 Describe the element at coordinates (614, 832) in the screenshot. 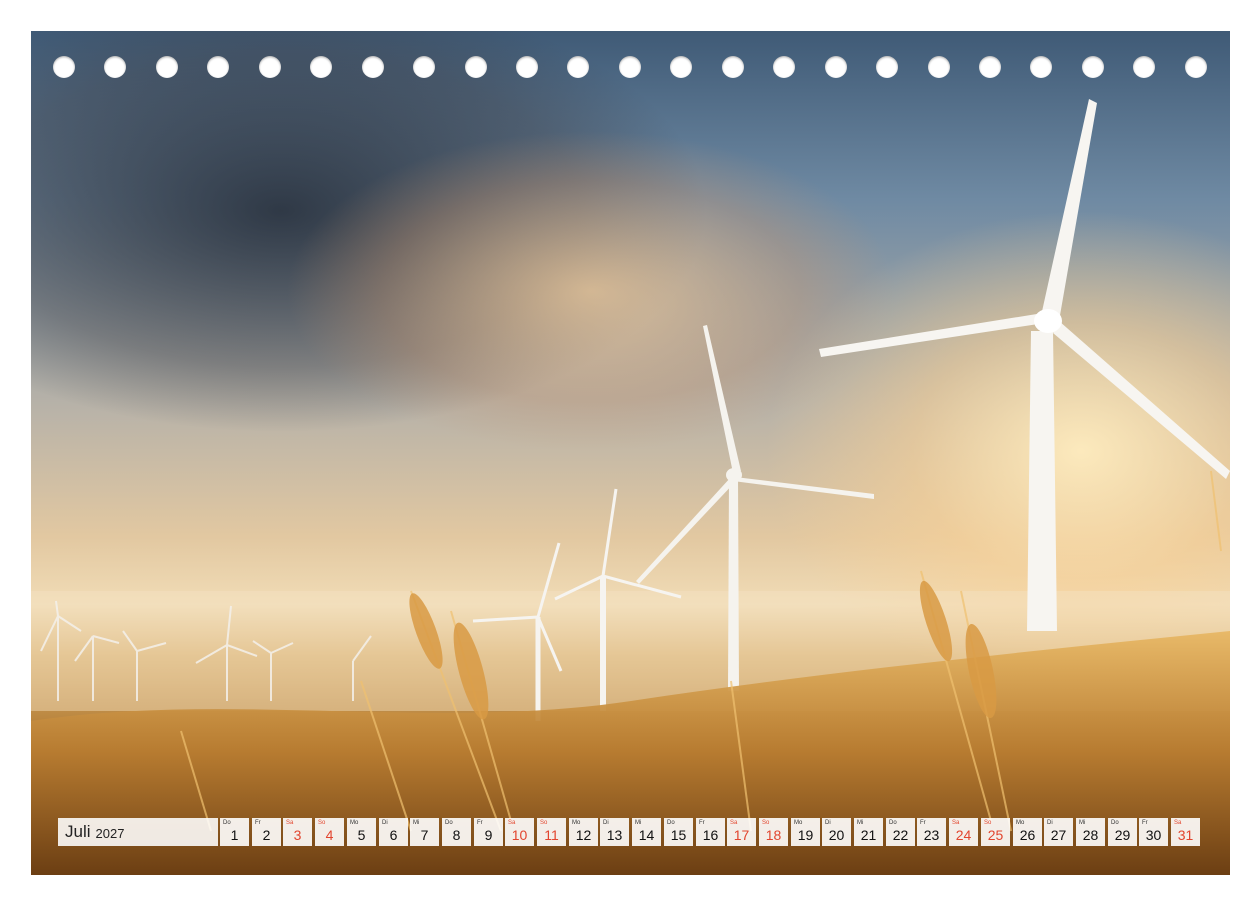

I see `calendar-day: Di 13` at that location.